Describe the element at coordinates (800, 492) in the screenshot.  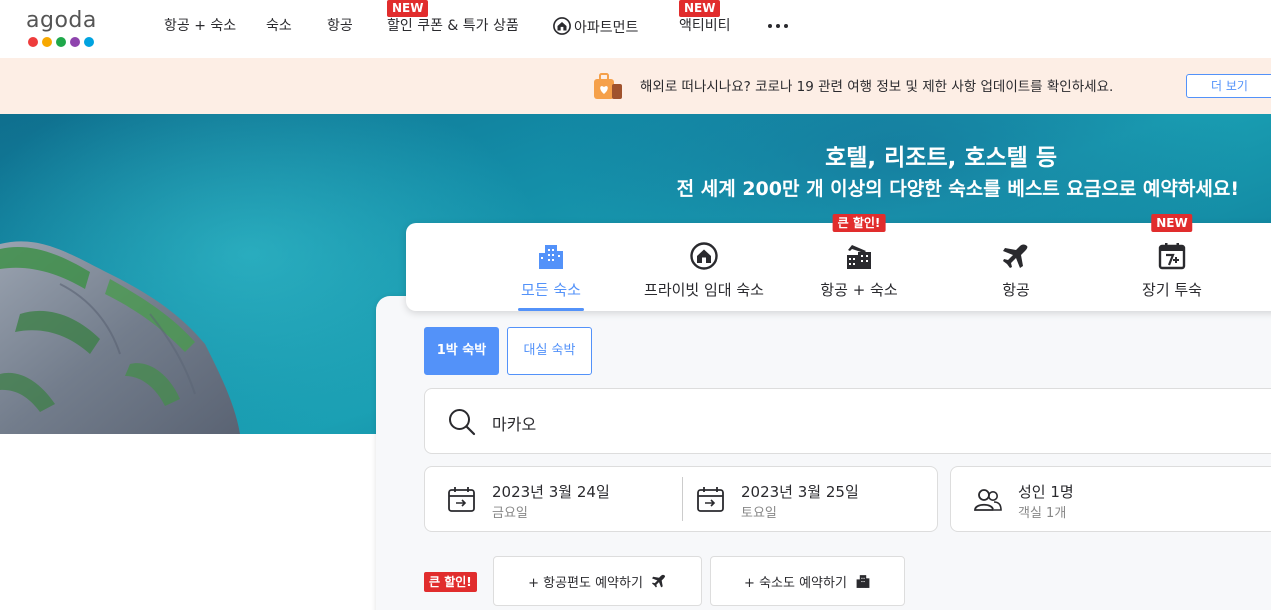
I see `checkout-date: 2023년 3월 25일` at that location.